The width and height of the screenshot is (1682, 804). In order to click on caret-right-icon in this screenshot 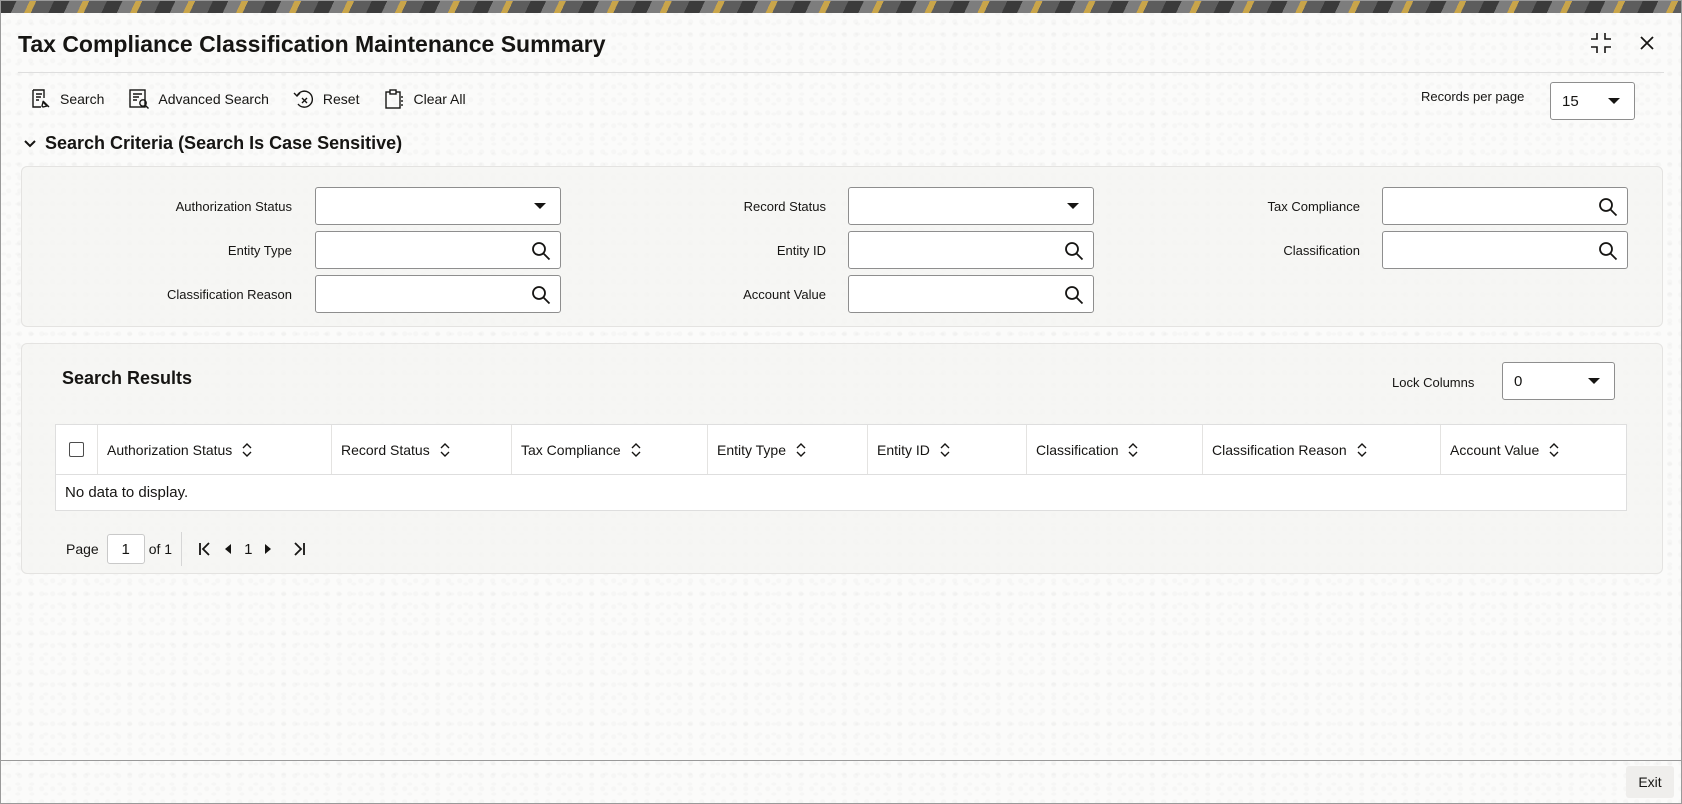, I will do `click(268, 549)`.